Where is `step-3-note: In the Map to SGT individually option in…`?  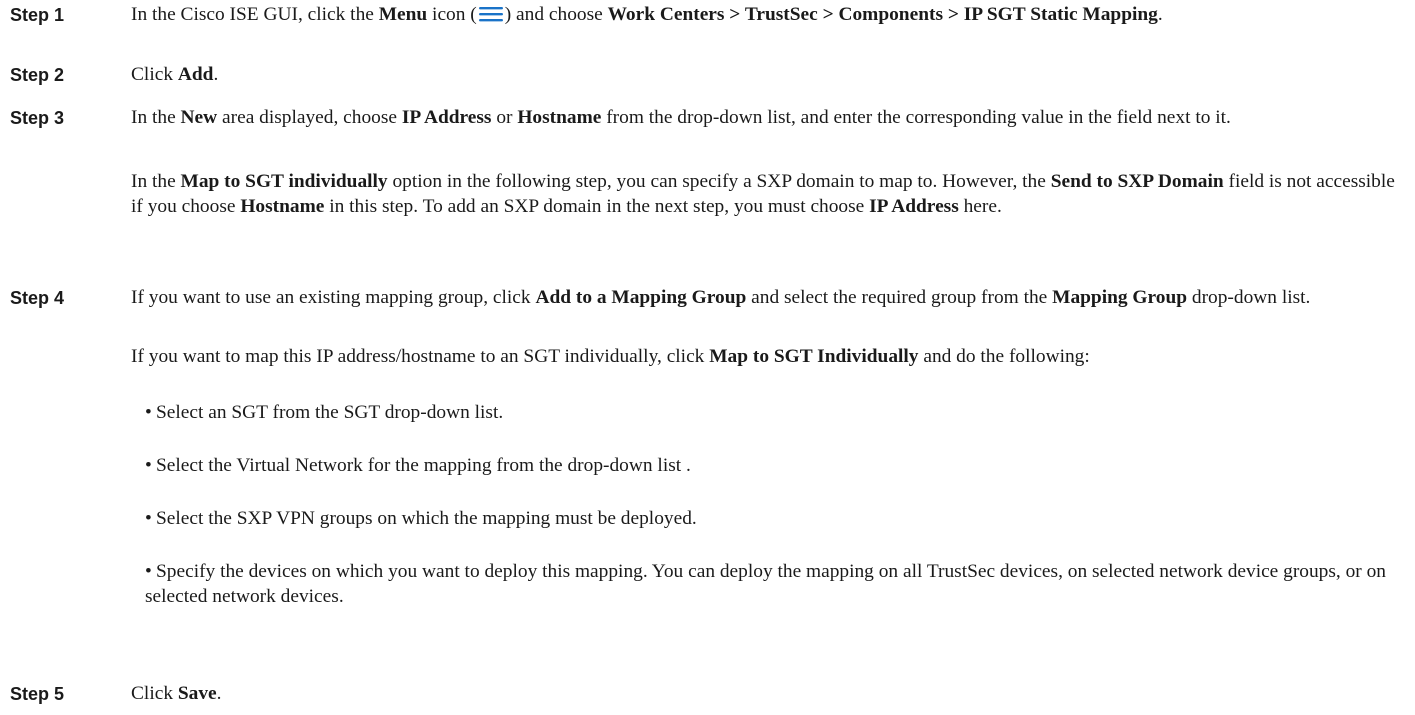 step-3-note: In the Map to SGT individually option in… is located at coordinates (763, 194).